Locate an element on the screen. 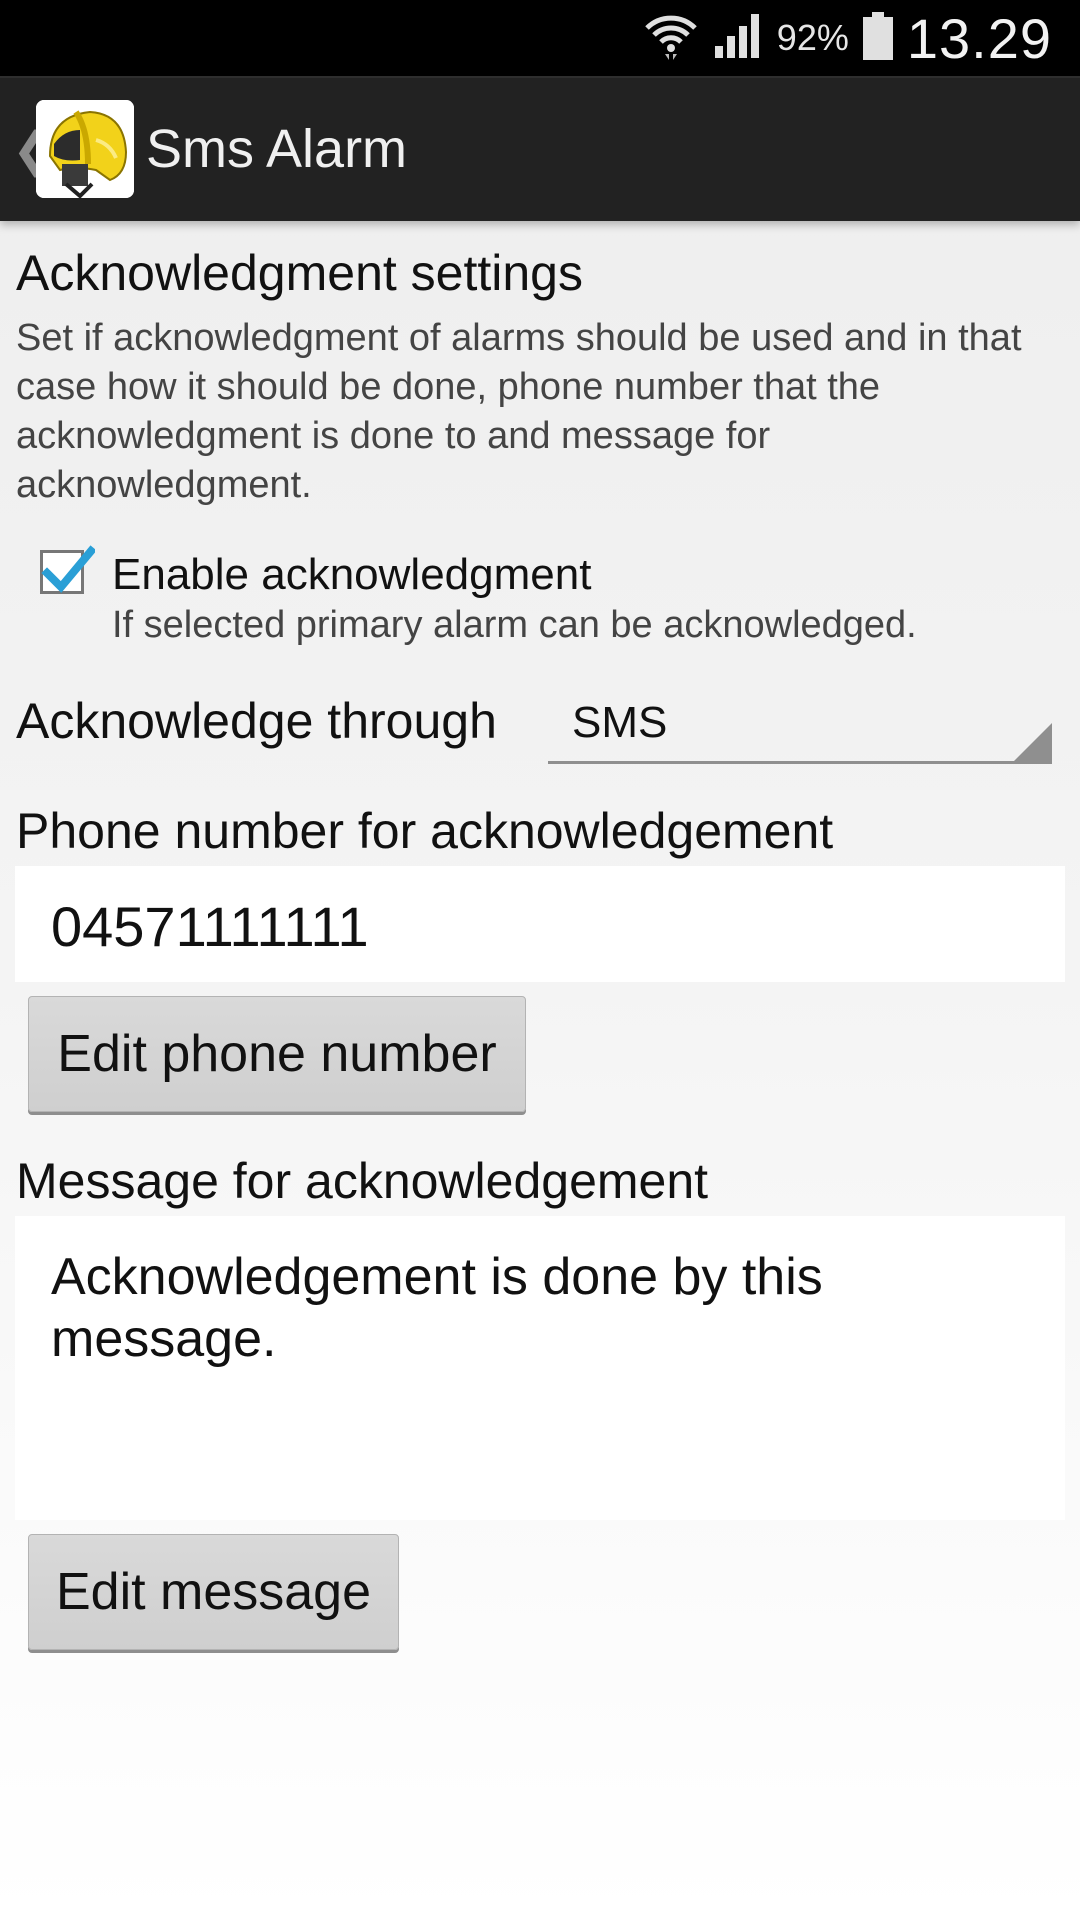  checkmark-icon is located at coordinates (68, 569).